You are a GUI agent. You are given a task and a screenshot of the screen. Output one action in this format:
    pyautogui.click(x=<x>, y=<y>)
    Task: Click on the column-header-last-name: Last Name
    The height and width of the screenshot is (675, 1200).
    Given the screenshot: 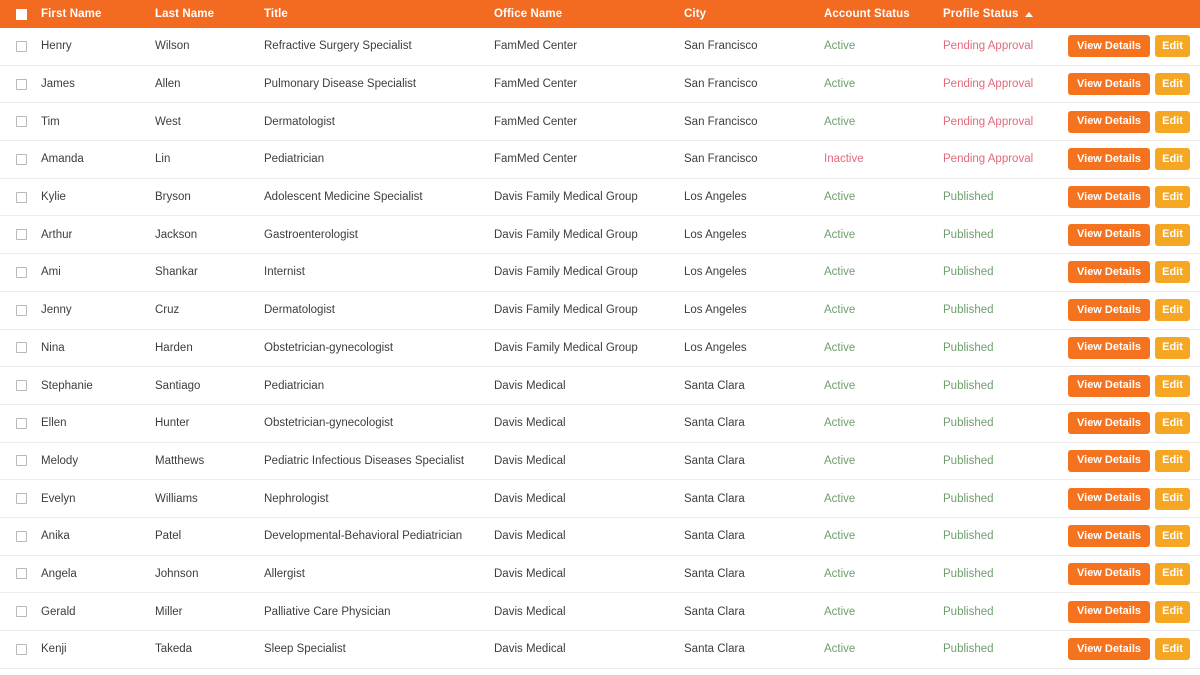 What is the action you would take?
    pyautogui.click(x=209, y=14)
    